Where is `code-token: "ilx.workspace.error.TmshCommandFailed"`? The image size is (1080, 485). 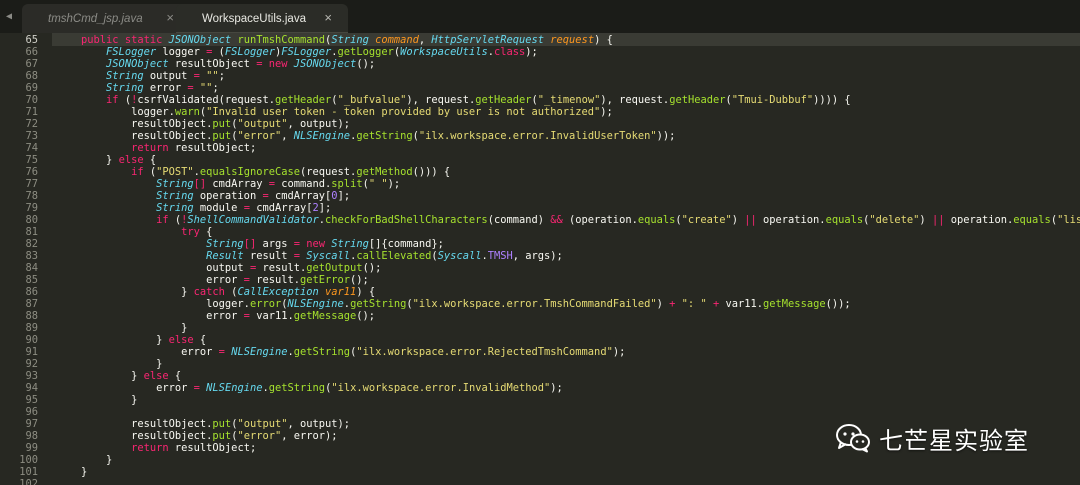
code-token: "ilx.workspace.error.TmshCommandFailed" is located at coordinates (534, 304).